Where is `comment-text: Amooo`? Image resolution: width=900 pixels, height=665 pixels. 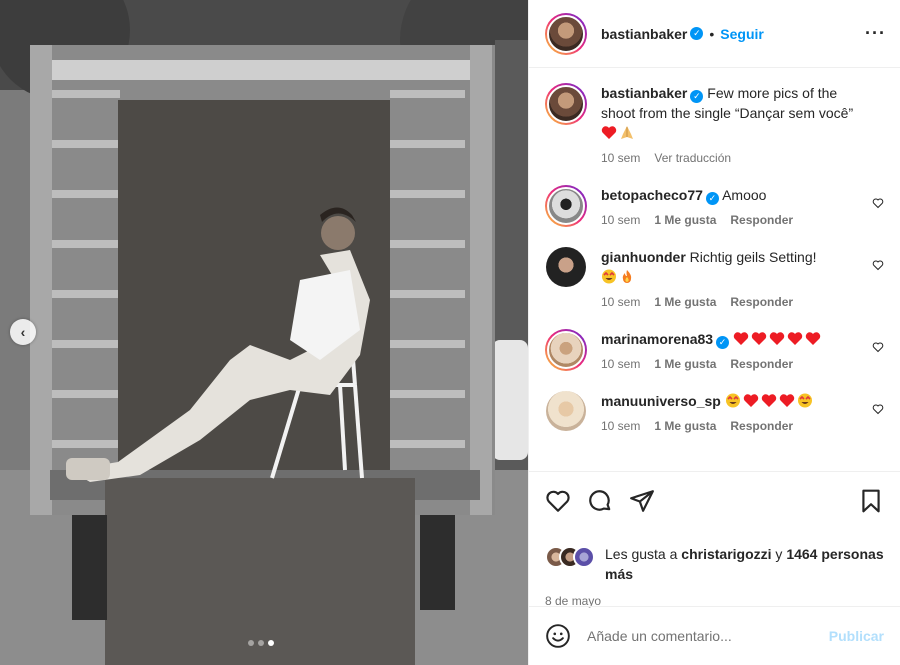
comment-text: Amooo is located at coordinates (744, 195).